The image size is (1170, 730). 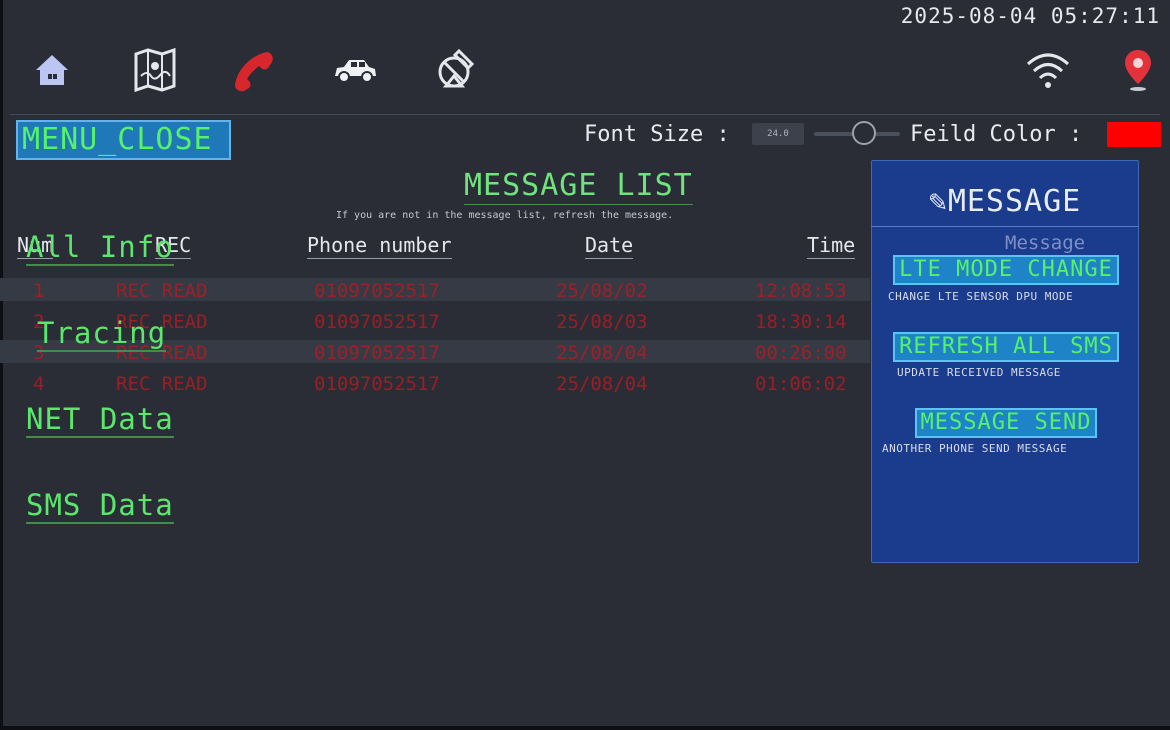 What do you see at coordinates (1045, 243) in the screenshot?
I see `panel-faint-label: Message` at bounding box center [1045, 243].